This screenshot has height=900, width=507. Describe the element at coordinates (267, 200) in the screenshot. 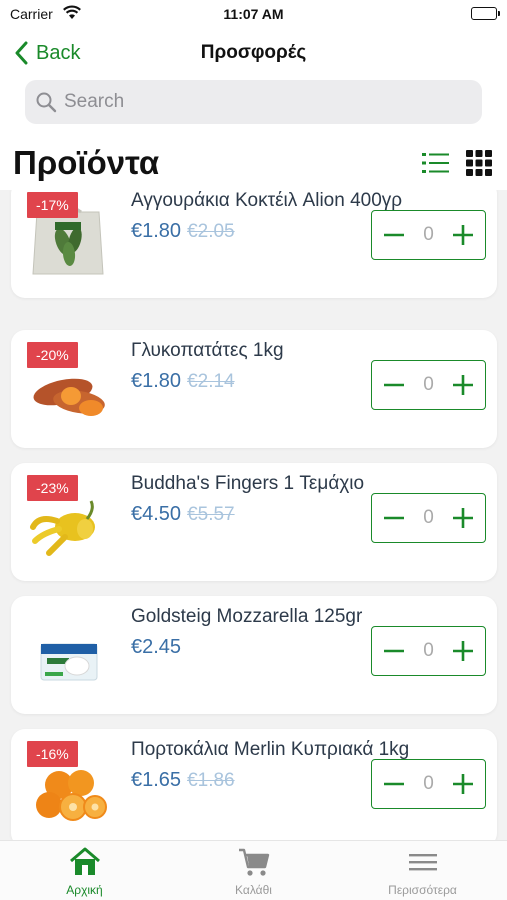

I see `product-name: Αγγουράκια Κοκτέιλ Alion 400γρ` at that location.